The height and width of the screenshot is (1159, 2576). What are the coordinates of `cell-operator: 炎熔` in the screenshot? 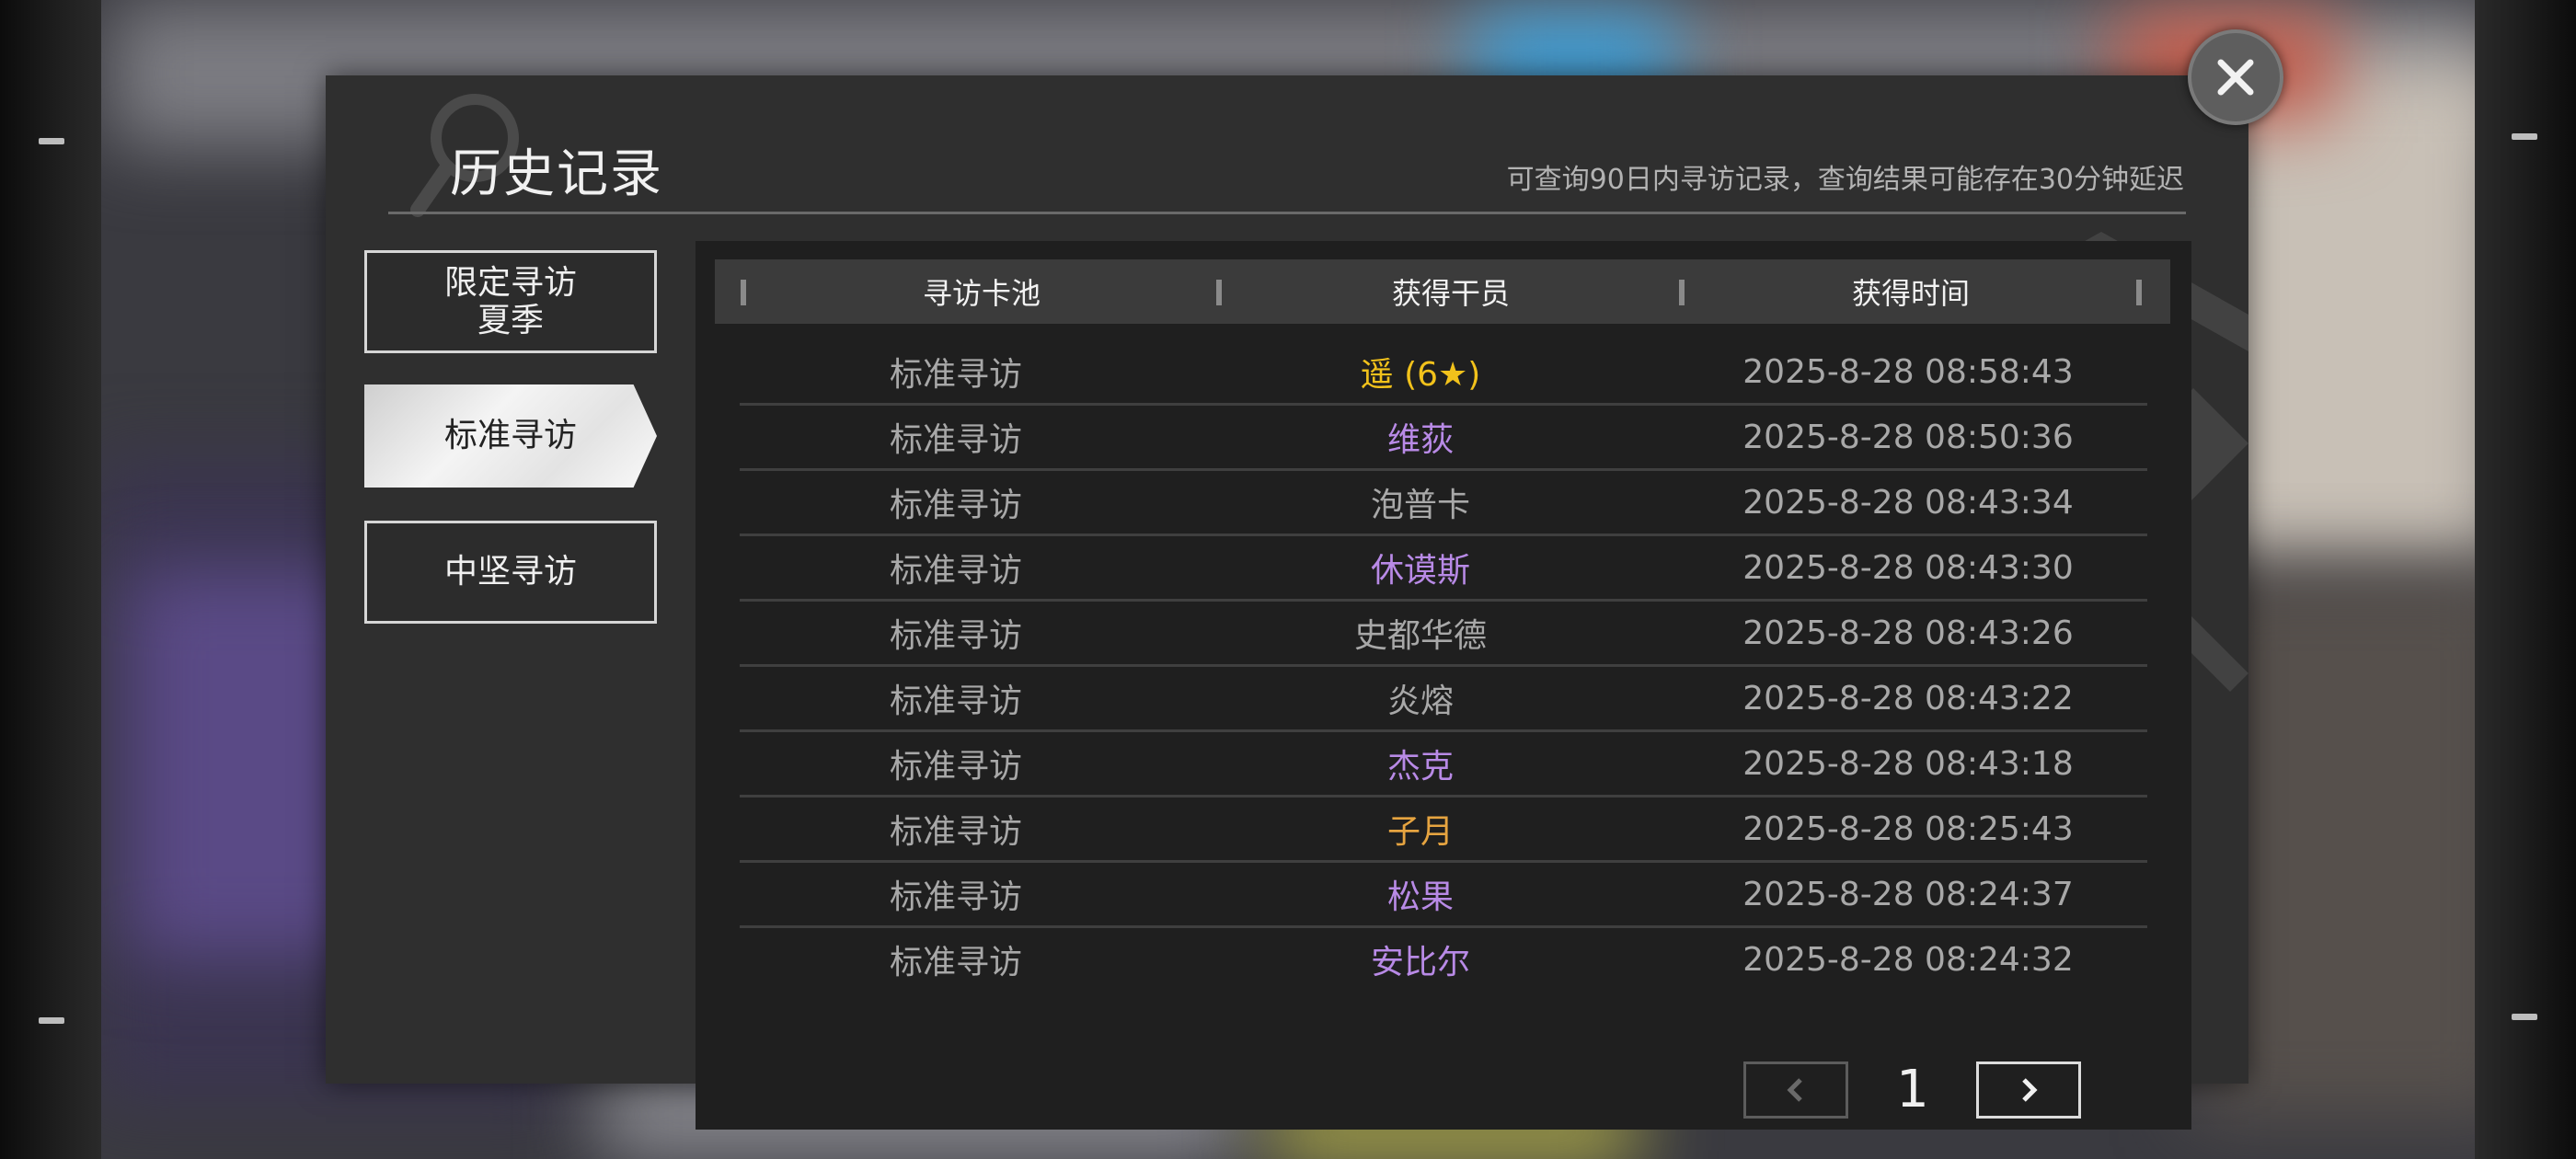 It's located at (1420, 701).